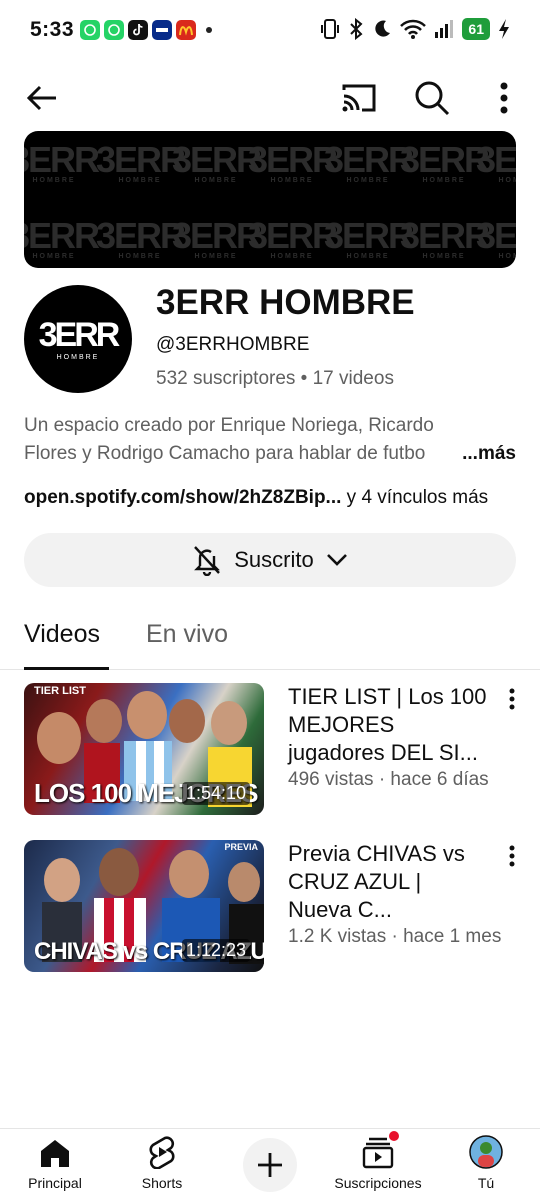 This screenshot has width=540, height=1199. Describe the element at coordinates (270, 31) in the screenshot. I see `status-bar: 5:33 61` at that location.